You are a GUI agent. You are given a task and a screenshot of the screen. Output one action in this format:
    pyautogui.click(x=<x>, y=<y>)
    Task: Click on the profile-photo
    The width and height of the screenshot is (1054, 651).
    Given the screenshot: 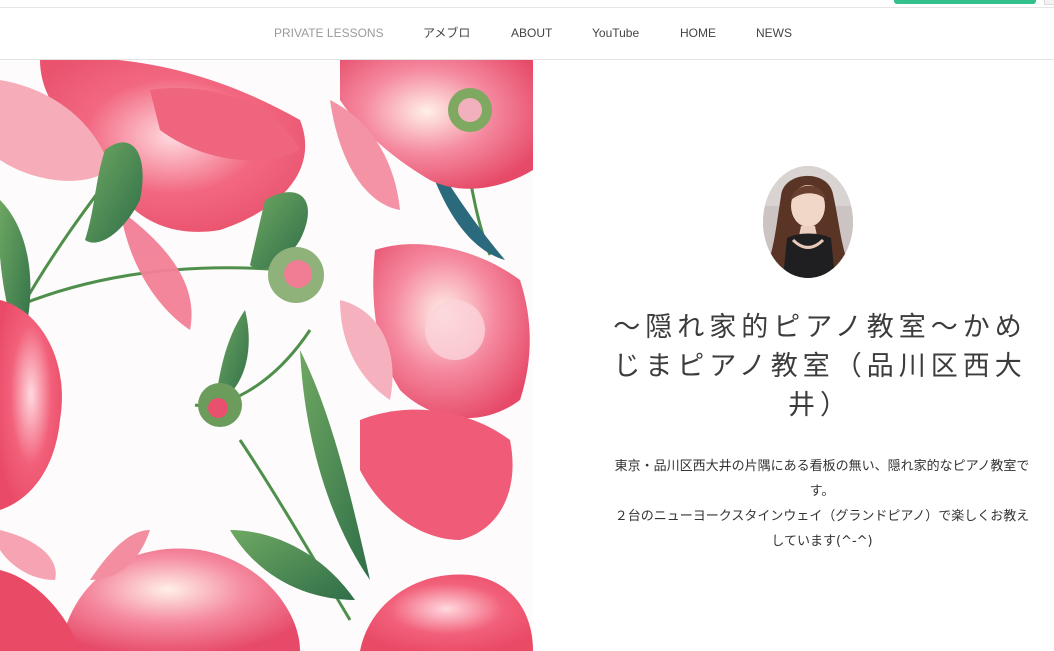 What is the action you would take?
    pyautogui.click(x=808, y=222)
    